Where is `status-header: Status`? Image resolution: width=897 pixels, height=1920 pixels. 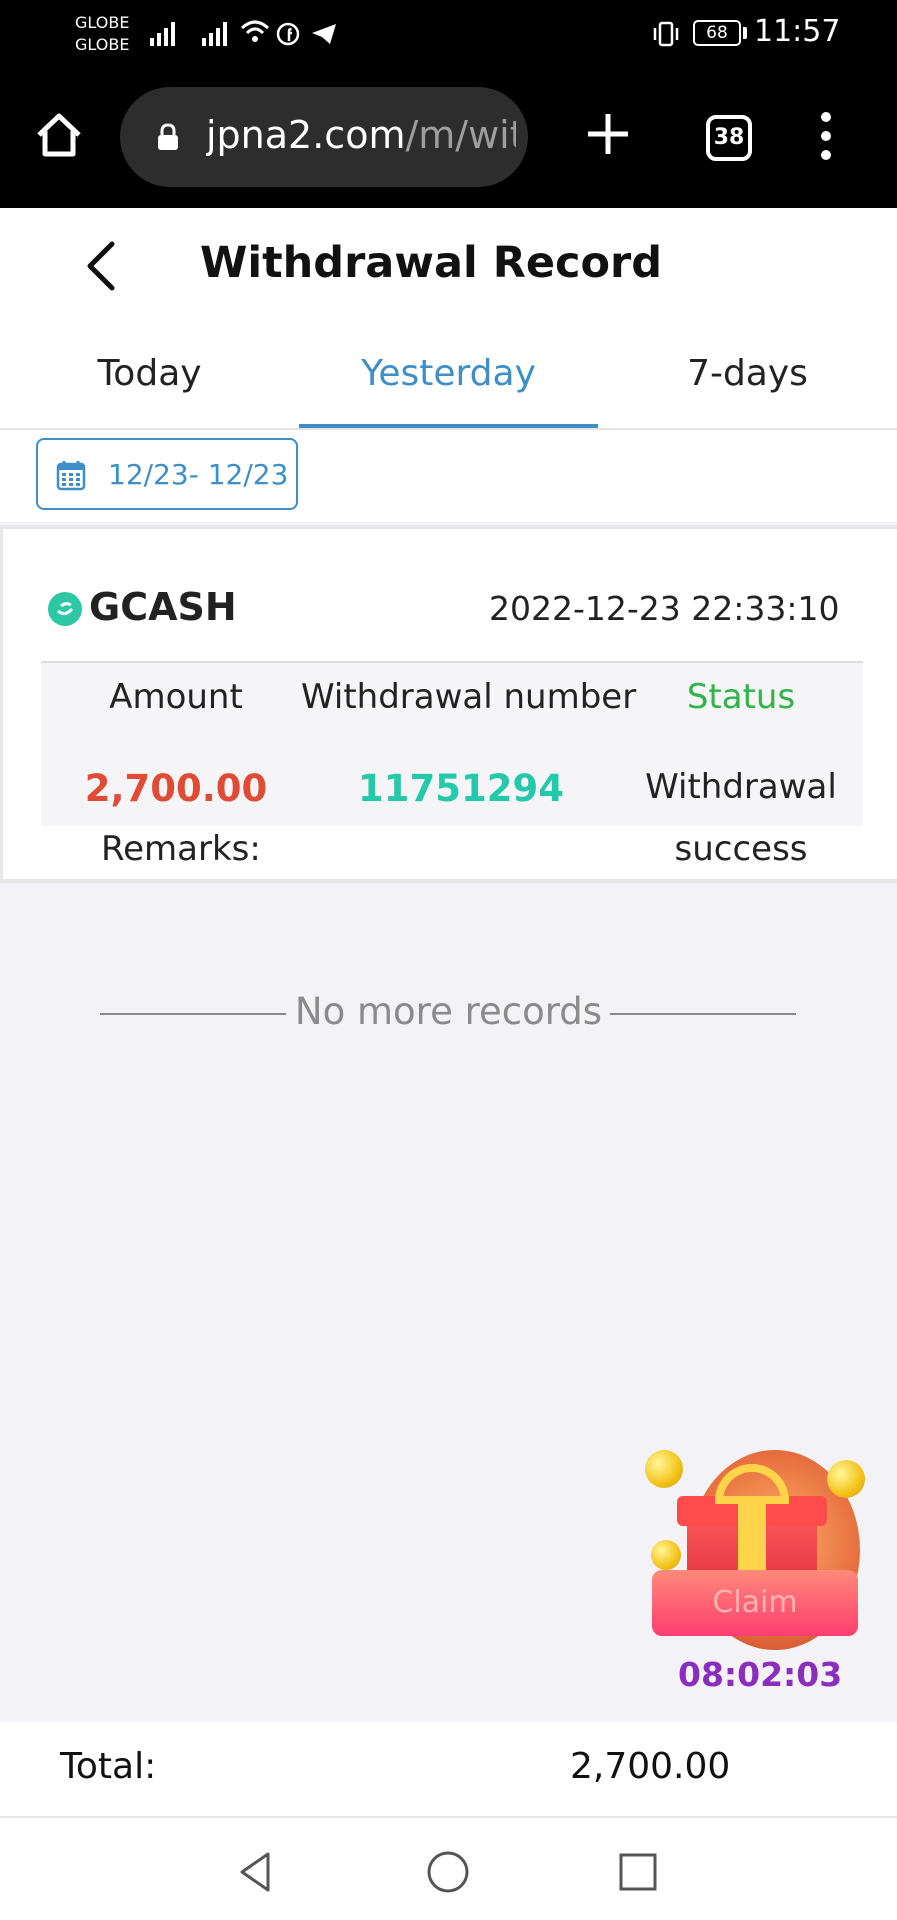
status-header: Status is located at coordinates (741, 697).